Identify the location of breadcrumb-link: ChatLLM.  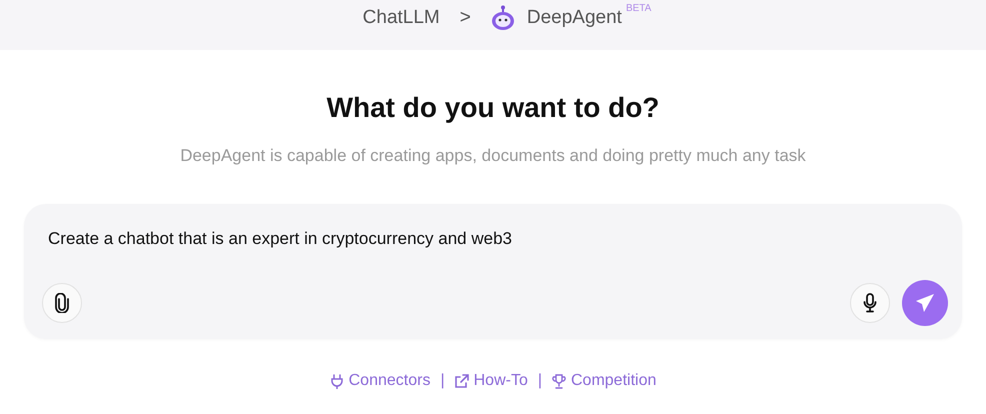
(401, 18).